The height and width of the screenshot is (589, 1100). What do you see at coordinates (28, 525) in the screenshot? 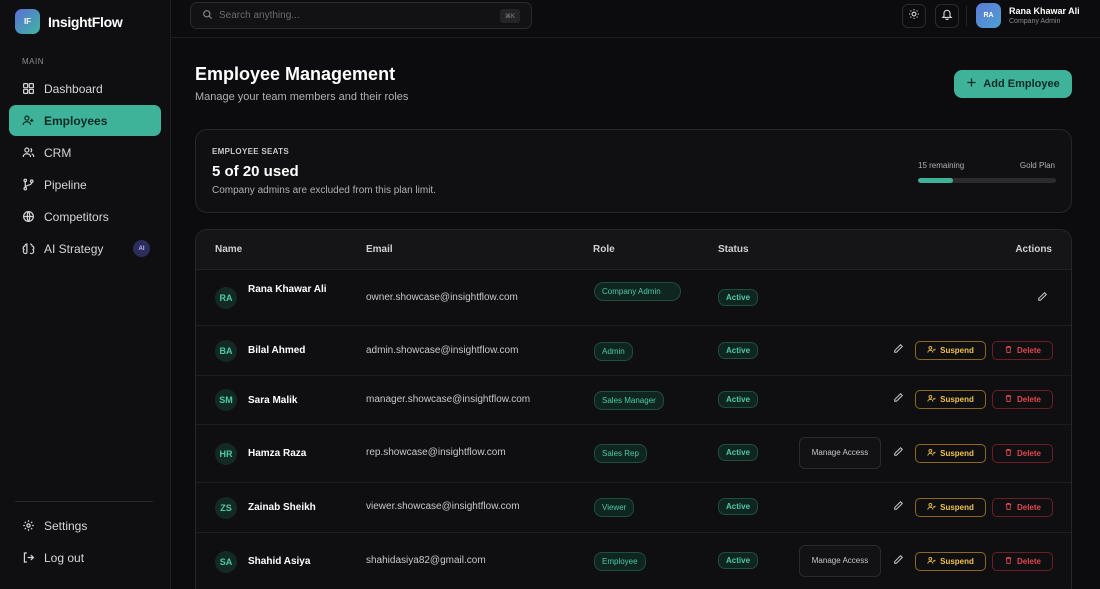
I see `gear-icon` at bounding box center [28, 525].